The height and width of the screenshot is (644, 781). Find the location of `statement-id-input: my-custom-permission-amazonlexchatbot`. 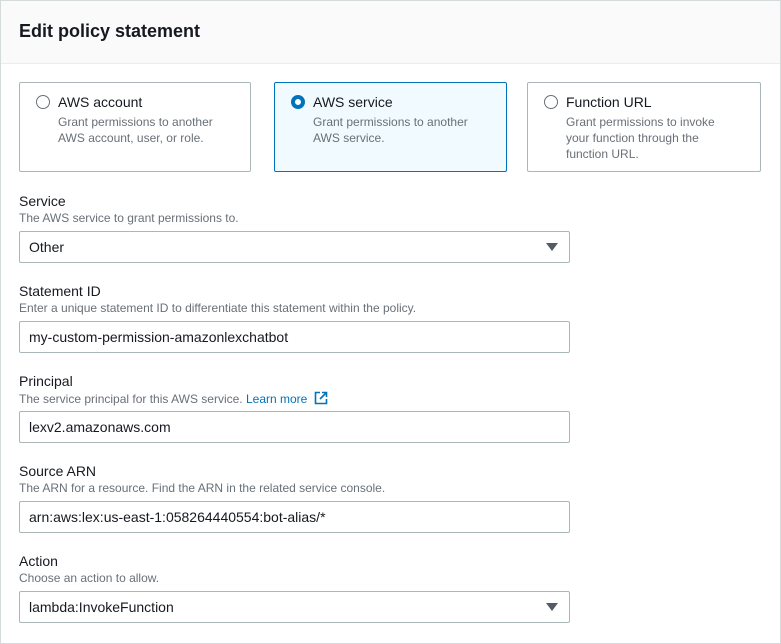

statement-id-input: my-custom-permission-amazonlexchatbot is located at coordinates (294, 337).